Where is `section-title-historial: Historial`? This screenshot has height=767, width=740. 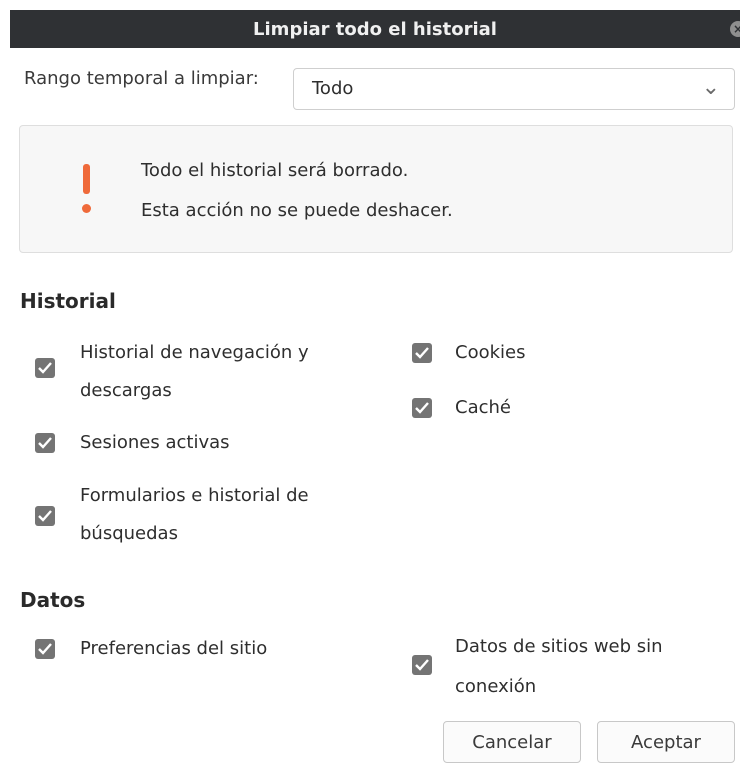
section-title-historial: Historial is located at coordinates (68, 301).